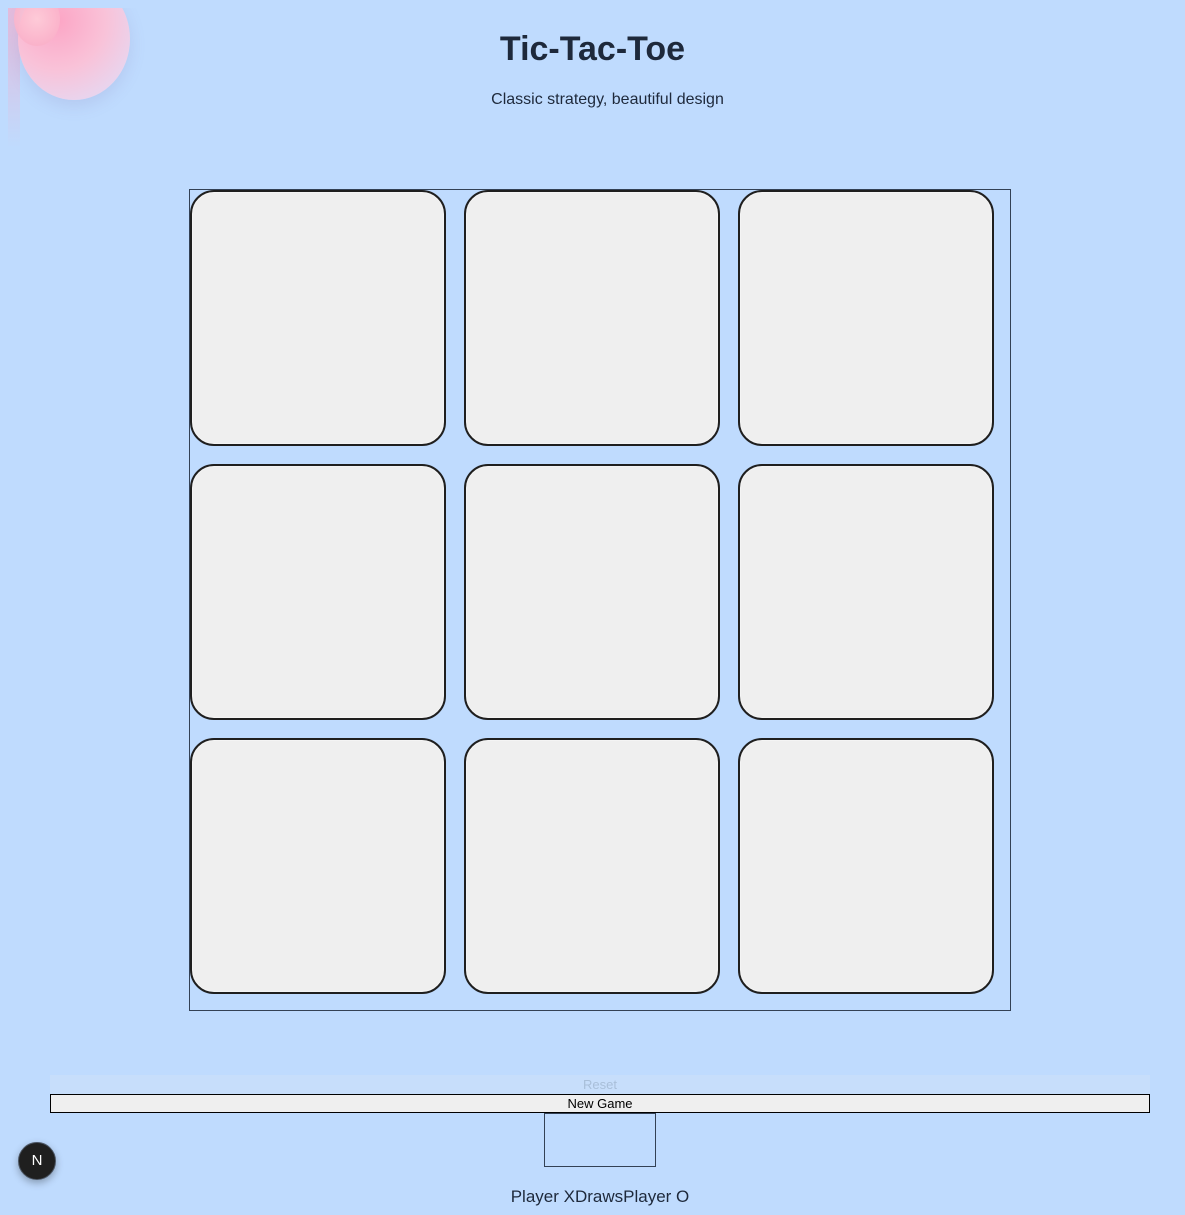 This screenshot has width=1185, height=1215. I want to click on page-subtitle: Classic strategy, beautiful design, so click(607, 99).